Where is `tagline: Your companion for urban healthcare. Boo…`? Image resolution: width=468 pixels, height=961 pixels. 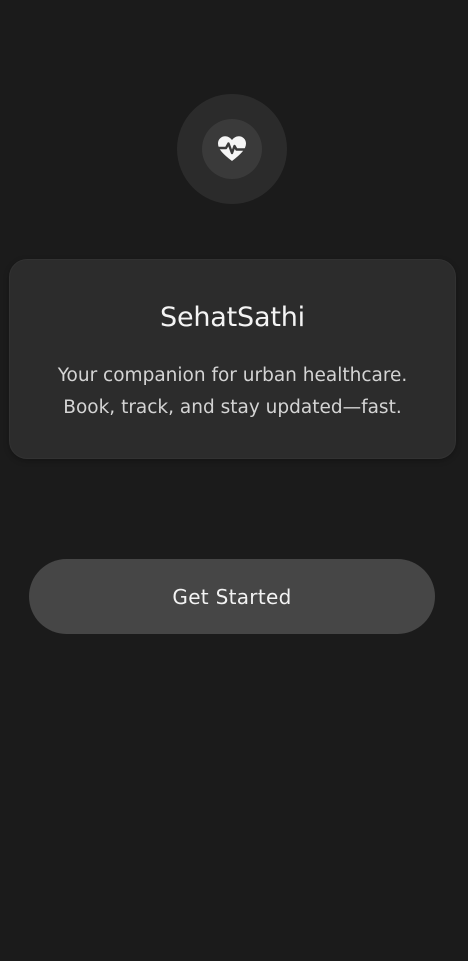
tagline: Your companion for urban healthcare. Boo… is located at coordinates (232, 392).